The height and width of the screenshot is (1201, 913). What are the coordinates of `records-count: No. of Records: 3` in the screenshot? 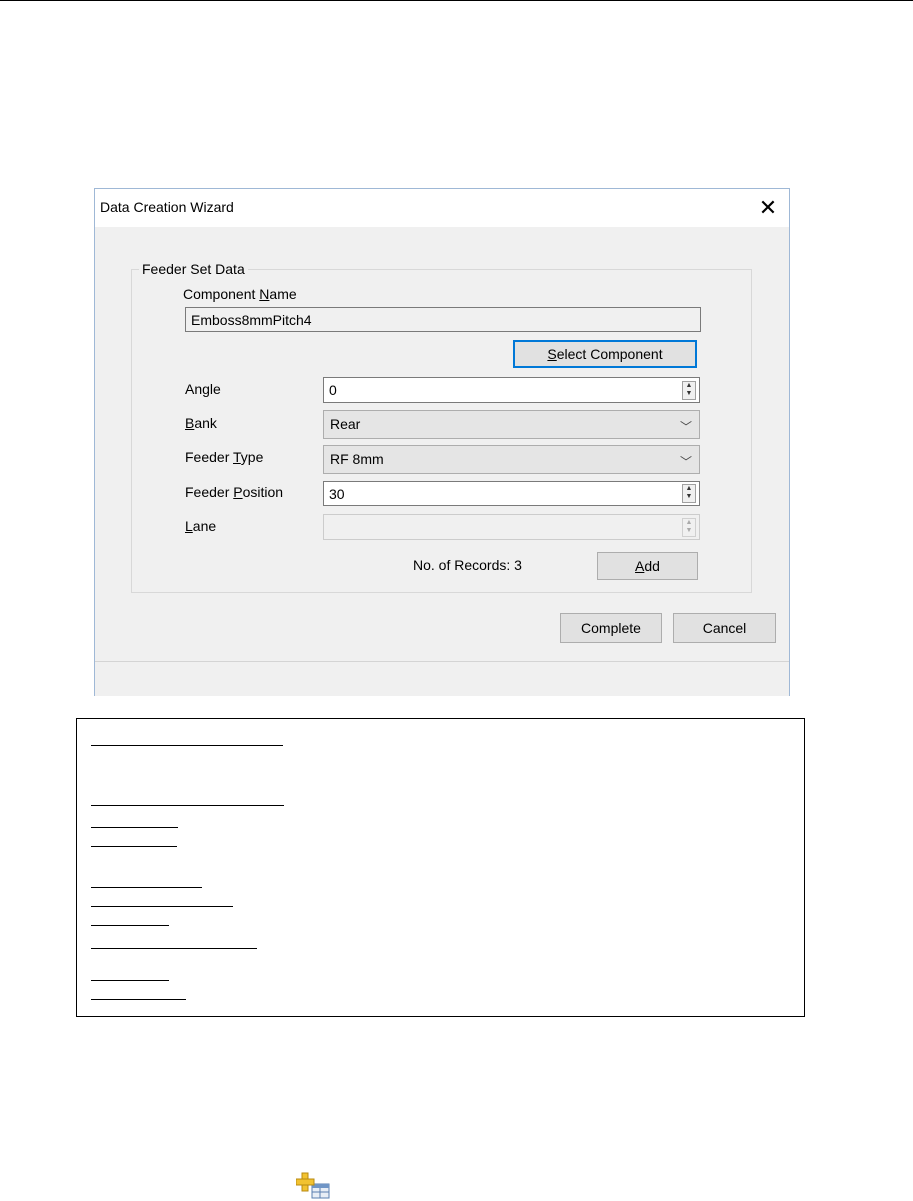 It's located at (467, 565).